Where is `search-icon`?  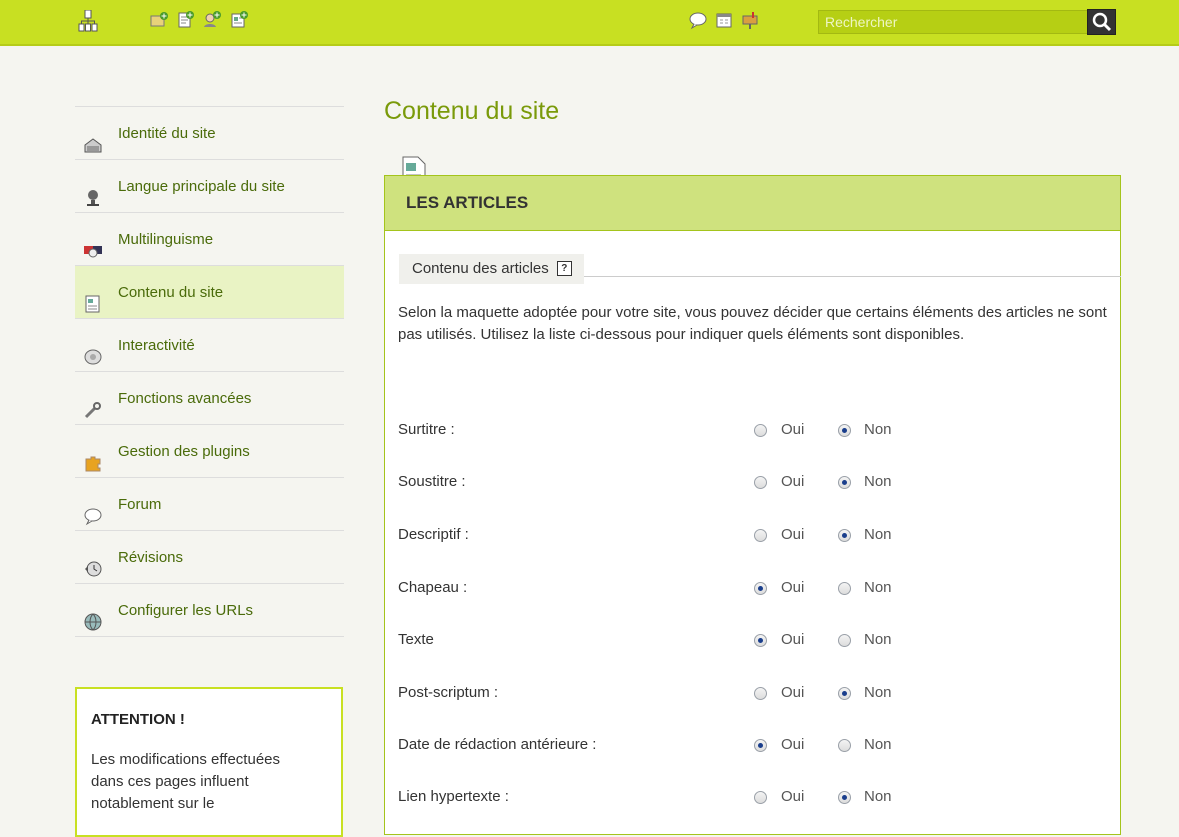 search-icon is located at coordinates (1102, 22).